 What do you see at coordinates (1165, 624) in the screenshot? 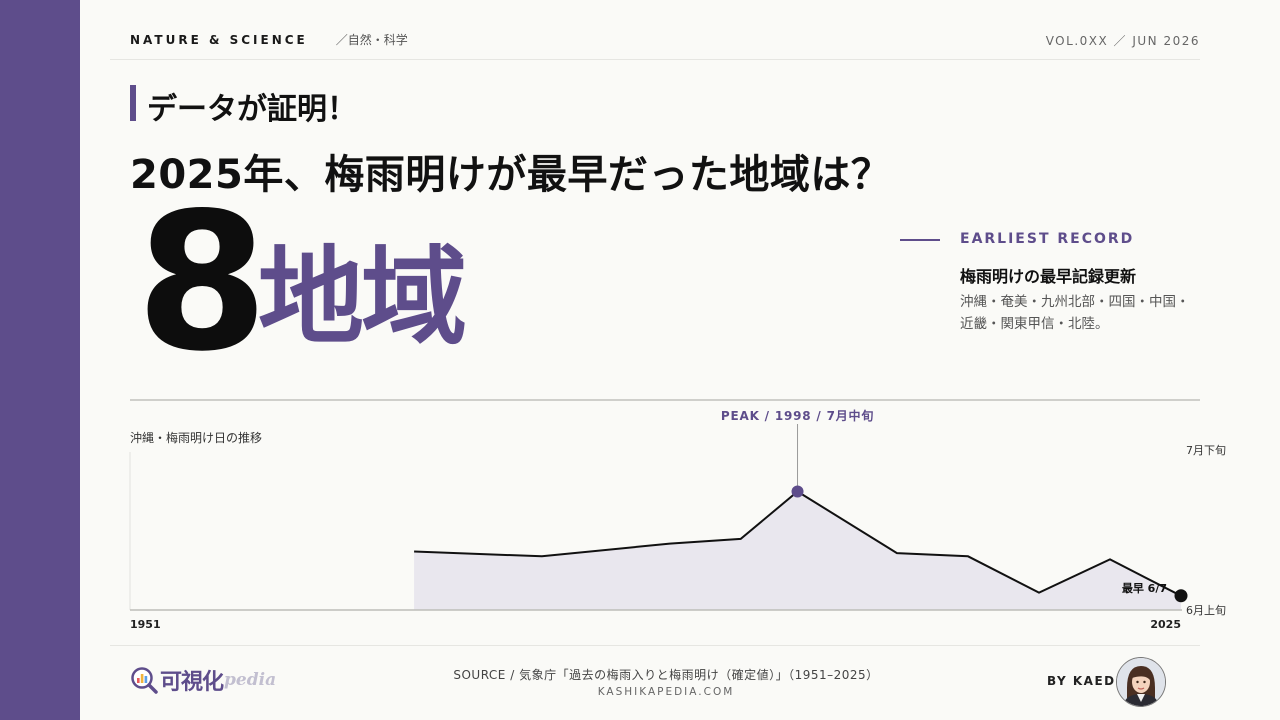
I see `x-tick-end: 2025` at bounding box center [1165, 624].